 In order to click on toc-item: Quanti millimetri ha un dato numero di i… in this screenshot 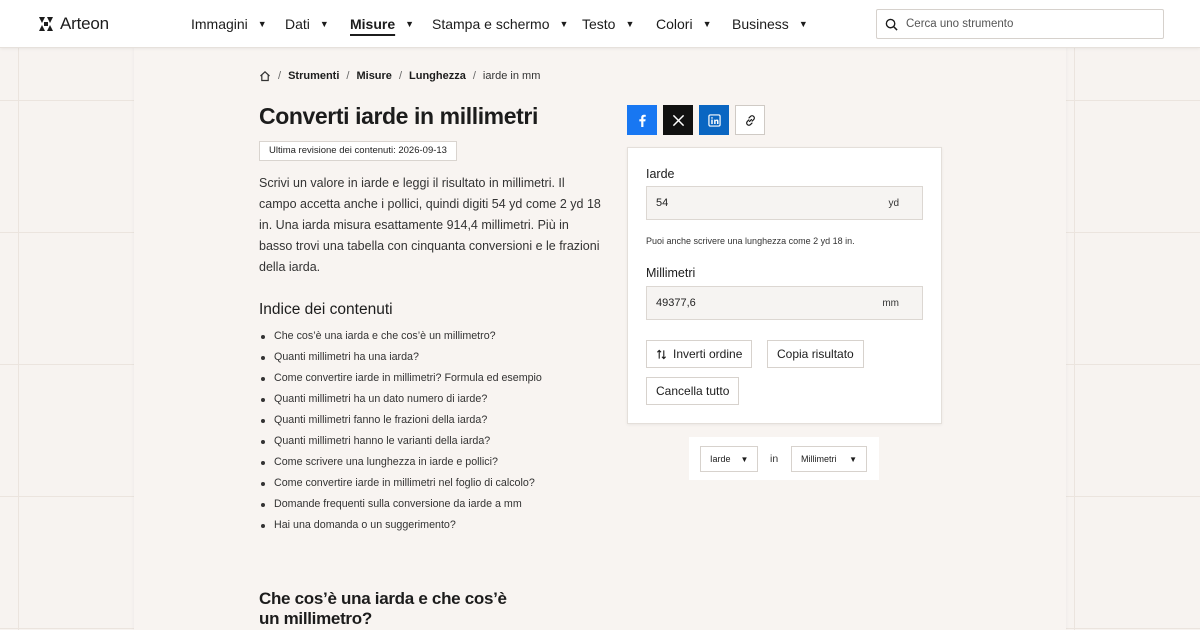, I will do `click(400, 399)`.